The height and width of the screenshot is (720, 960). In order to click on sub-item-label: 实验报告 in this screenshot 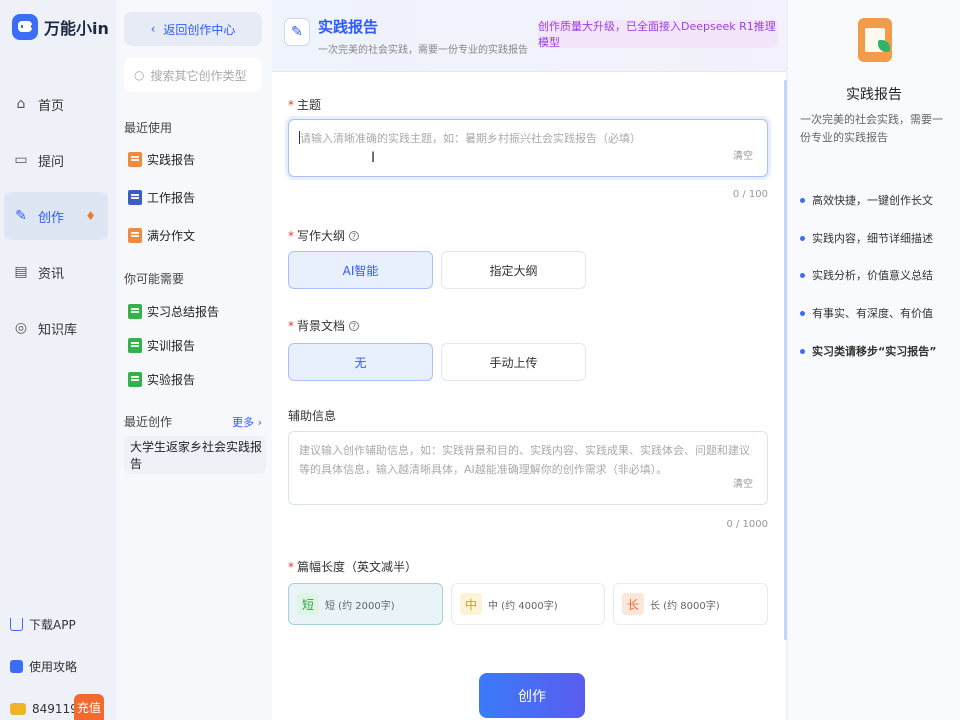, I will do `click(171, 380)`.